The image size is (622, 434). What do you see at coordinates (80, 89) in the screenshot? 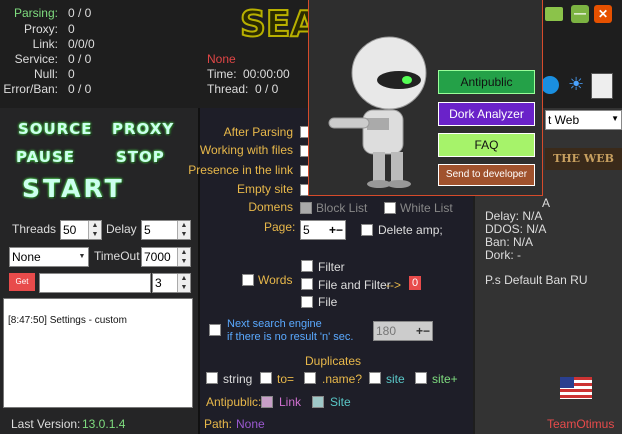
I see `error-value: 0 / 0` at bounding box center [80, 89].